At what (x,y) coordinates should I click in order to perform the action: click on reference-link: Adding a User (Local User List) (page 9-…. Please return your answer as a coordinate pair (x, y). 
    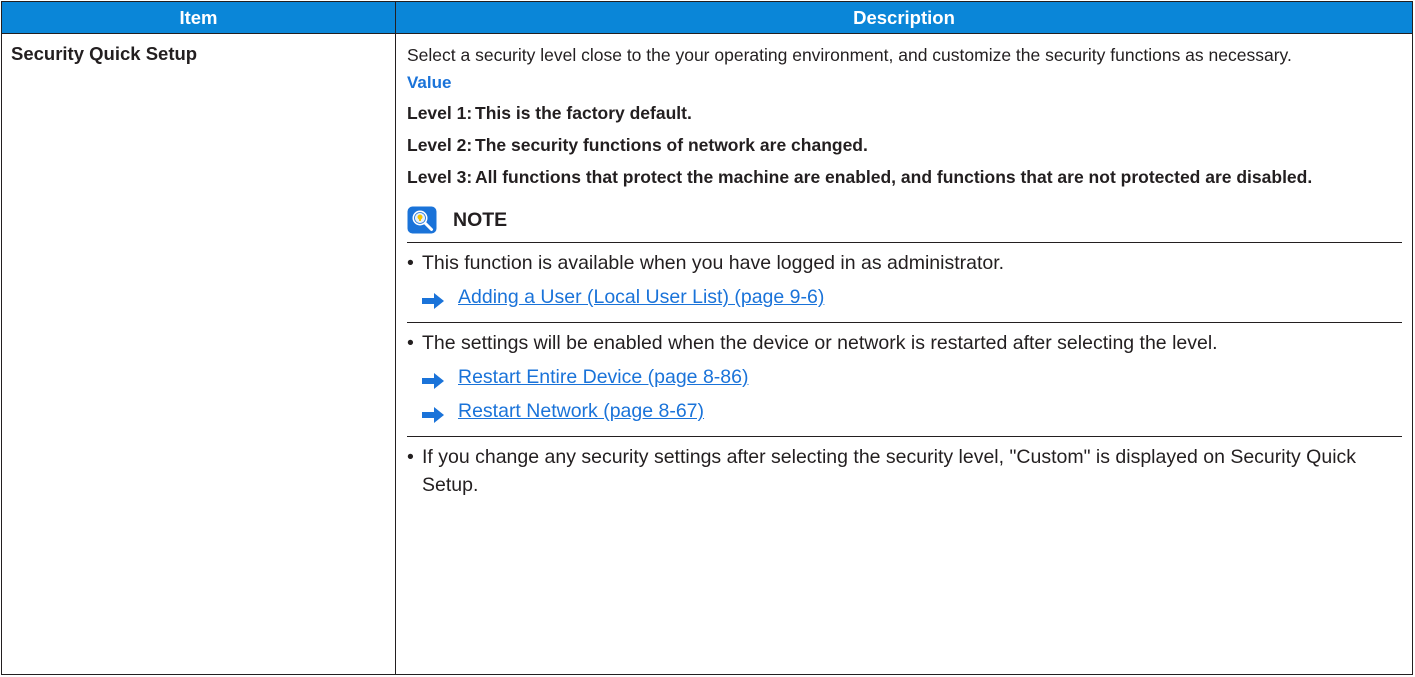
    Looking at the image, I should click on (641, 297).